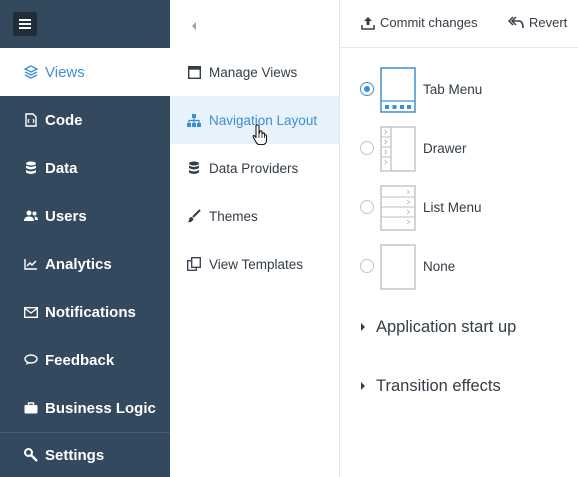 This screenshot has height=477, width=578. I want to click on reply-all-icon, so click(516, 22).